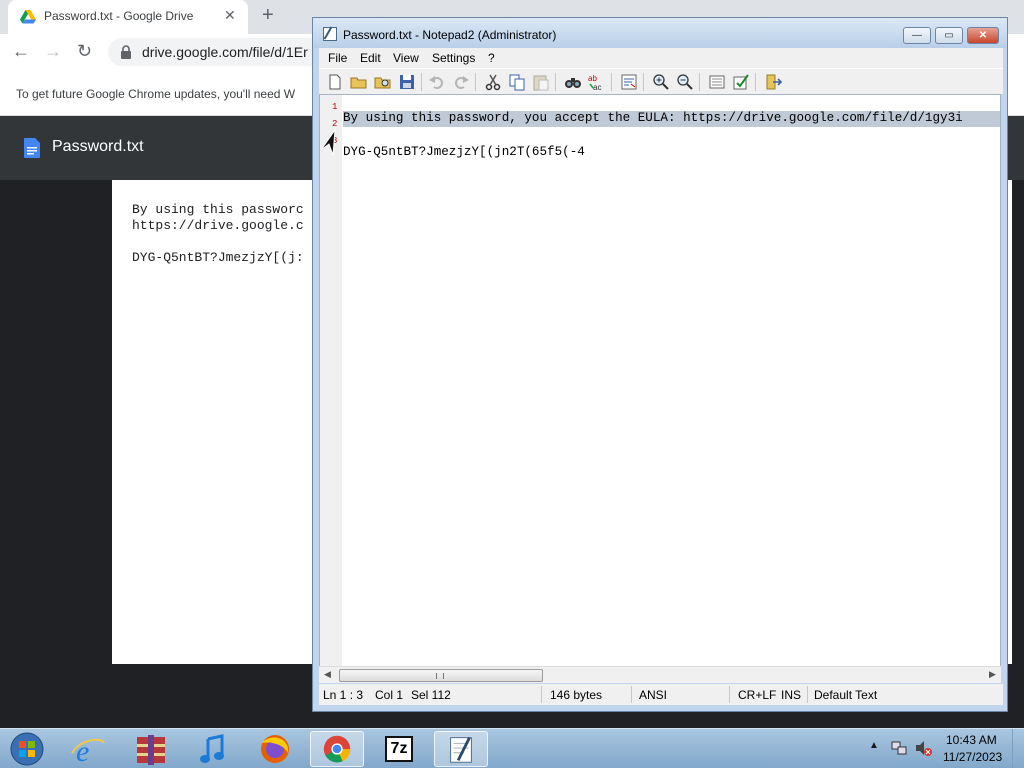  What do you see at coordinates (461, 749) in the screenshot?
I see `notepad2-taskbar-icon` at bounding box center [461, 749].